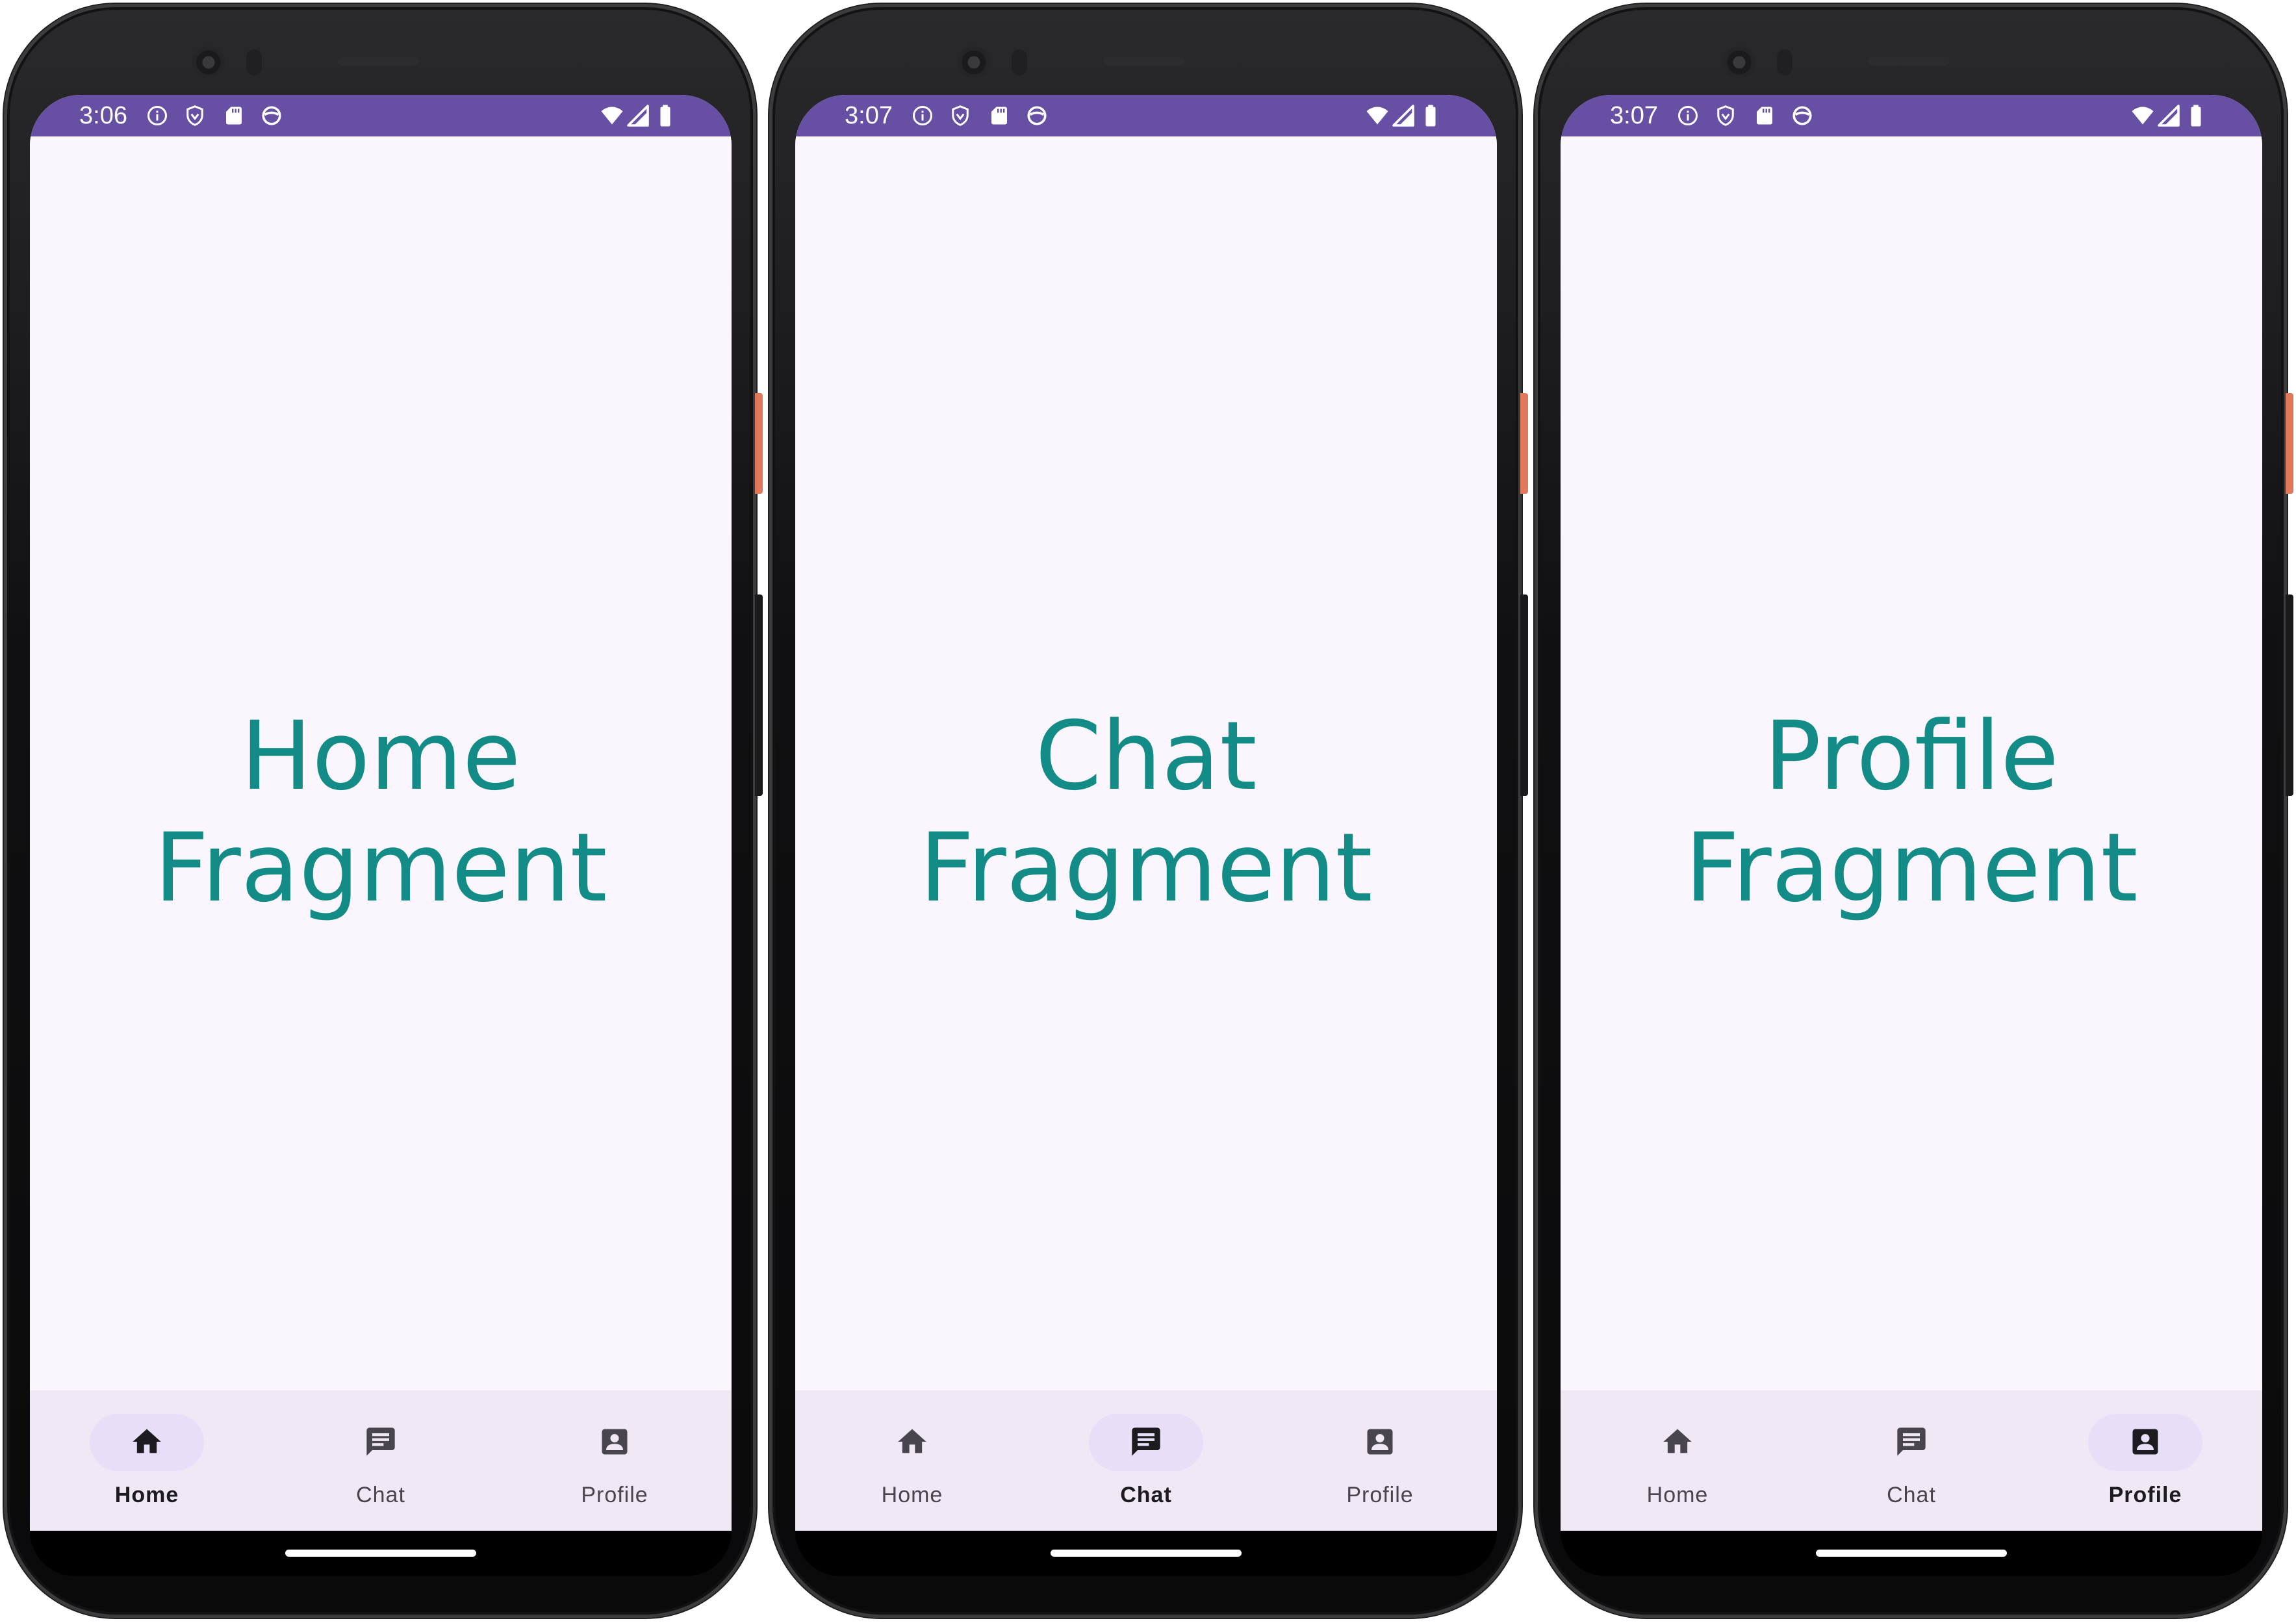 This screenshot has height=1623, width=2296. I want to click on fragment-title: Home Fragment, so click(381, 812).